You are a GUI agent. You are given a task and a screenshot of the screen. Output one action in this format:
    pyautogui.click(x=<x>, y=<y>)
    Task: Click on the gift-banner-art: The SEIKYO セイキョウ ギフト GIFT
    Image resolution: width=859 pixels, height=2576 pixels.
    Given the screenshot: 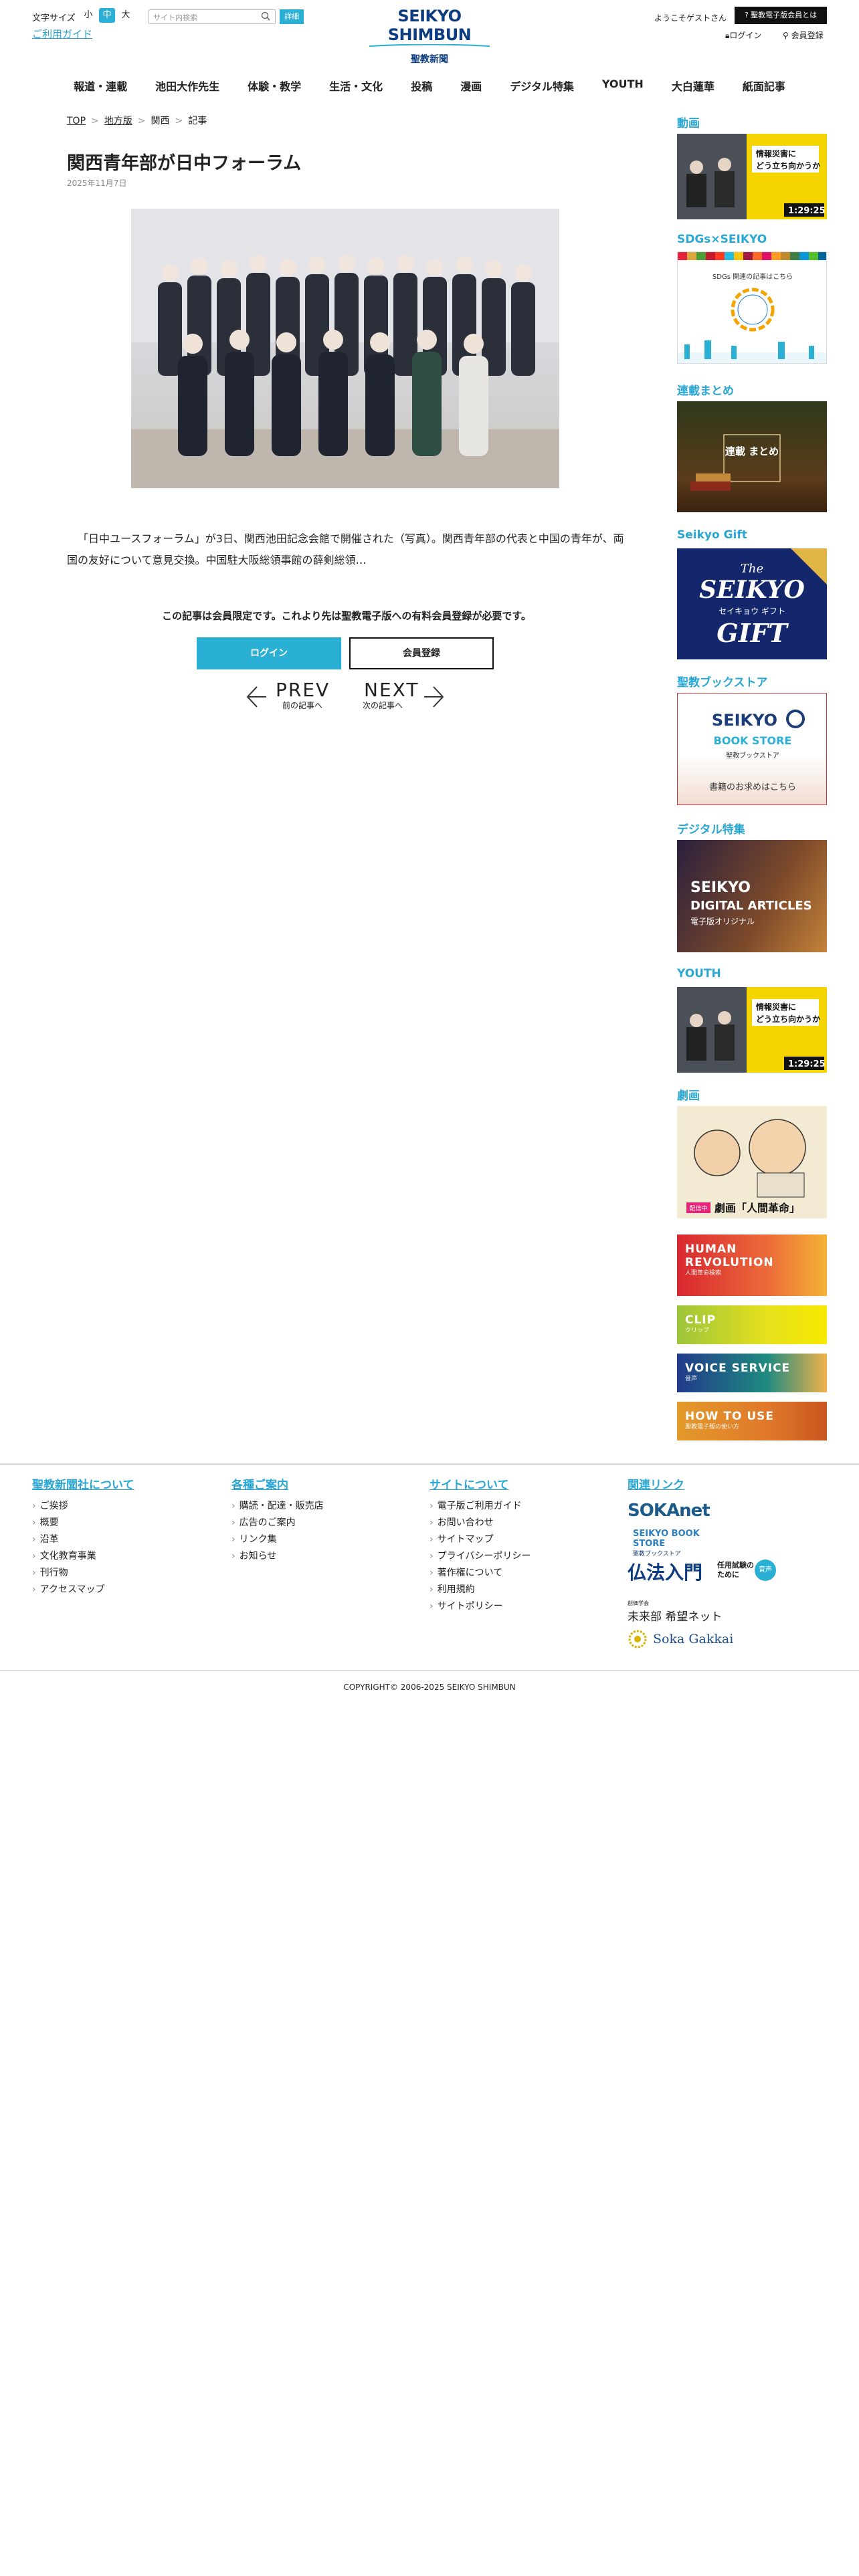 What is the action you would take?
    pyautogui.click(x=763, y=598)
    